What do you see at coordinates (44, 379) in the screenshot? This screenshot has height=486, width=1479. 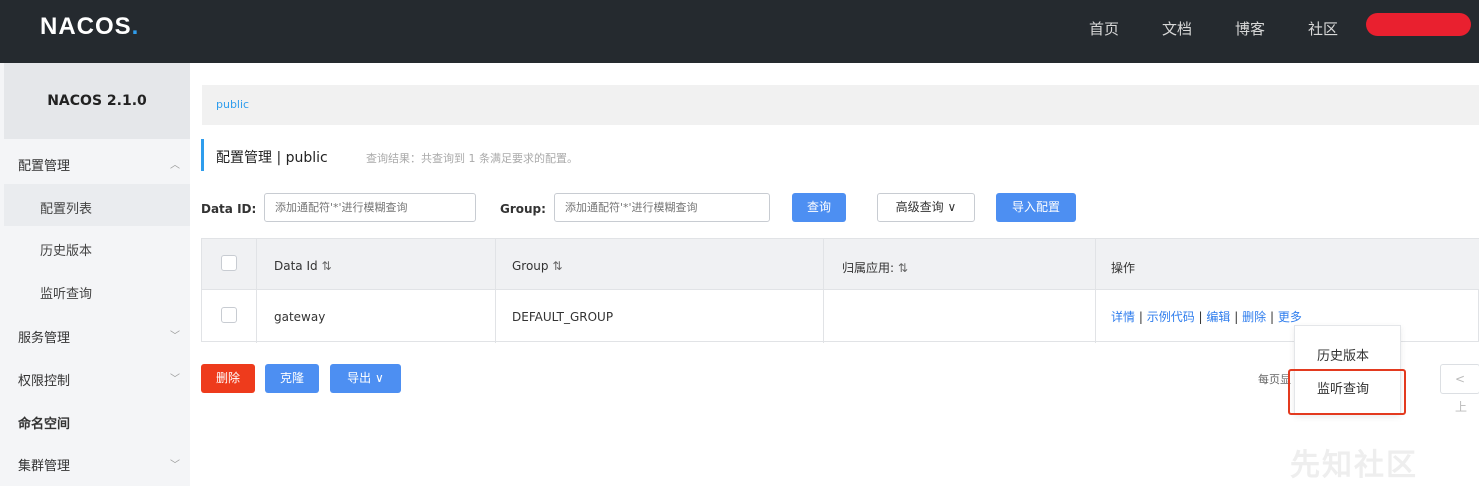 I see `sidebar-item-auth: 权限控制` at bounding box center [44, 379].